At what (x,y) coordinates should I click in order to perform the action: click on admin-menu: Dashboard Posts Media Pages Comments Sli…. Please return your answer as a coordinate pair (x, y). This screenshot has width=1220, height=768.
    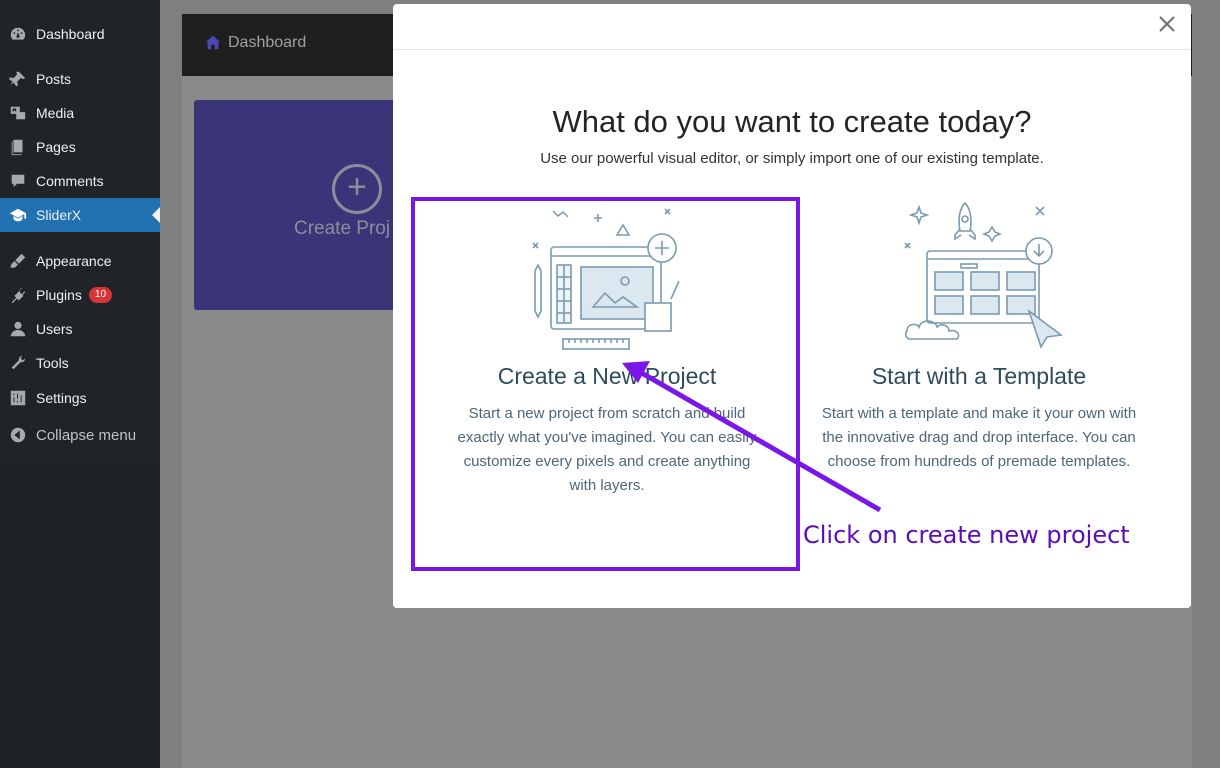
    Looking at the image, I should click on (80, 230).